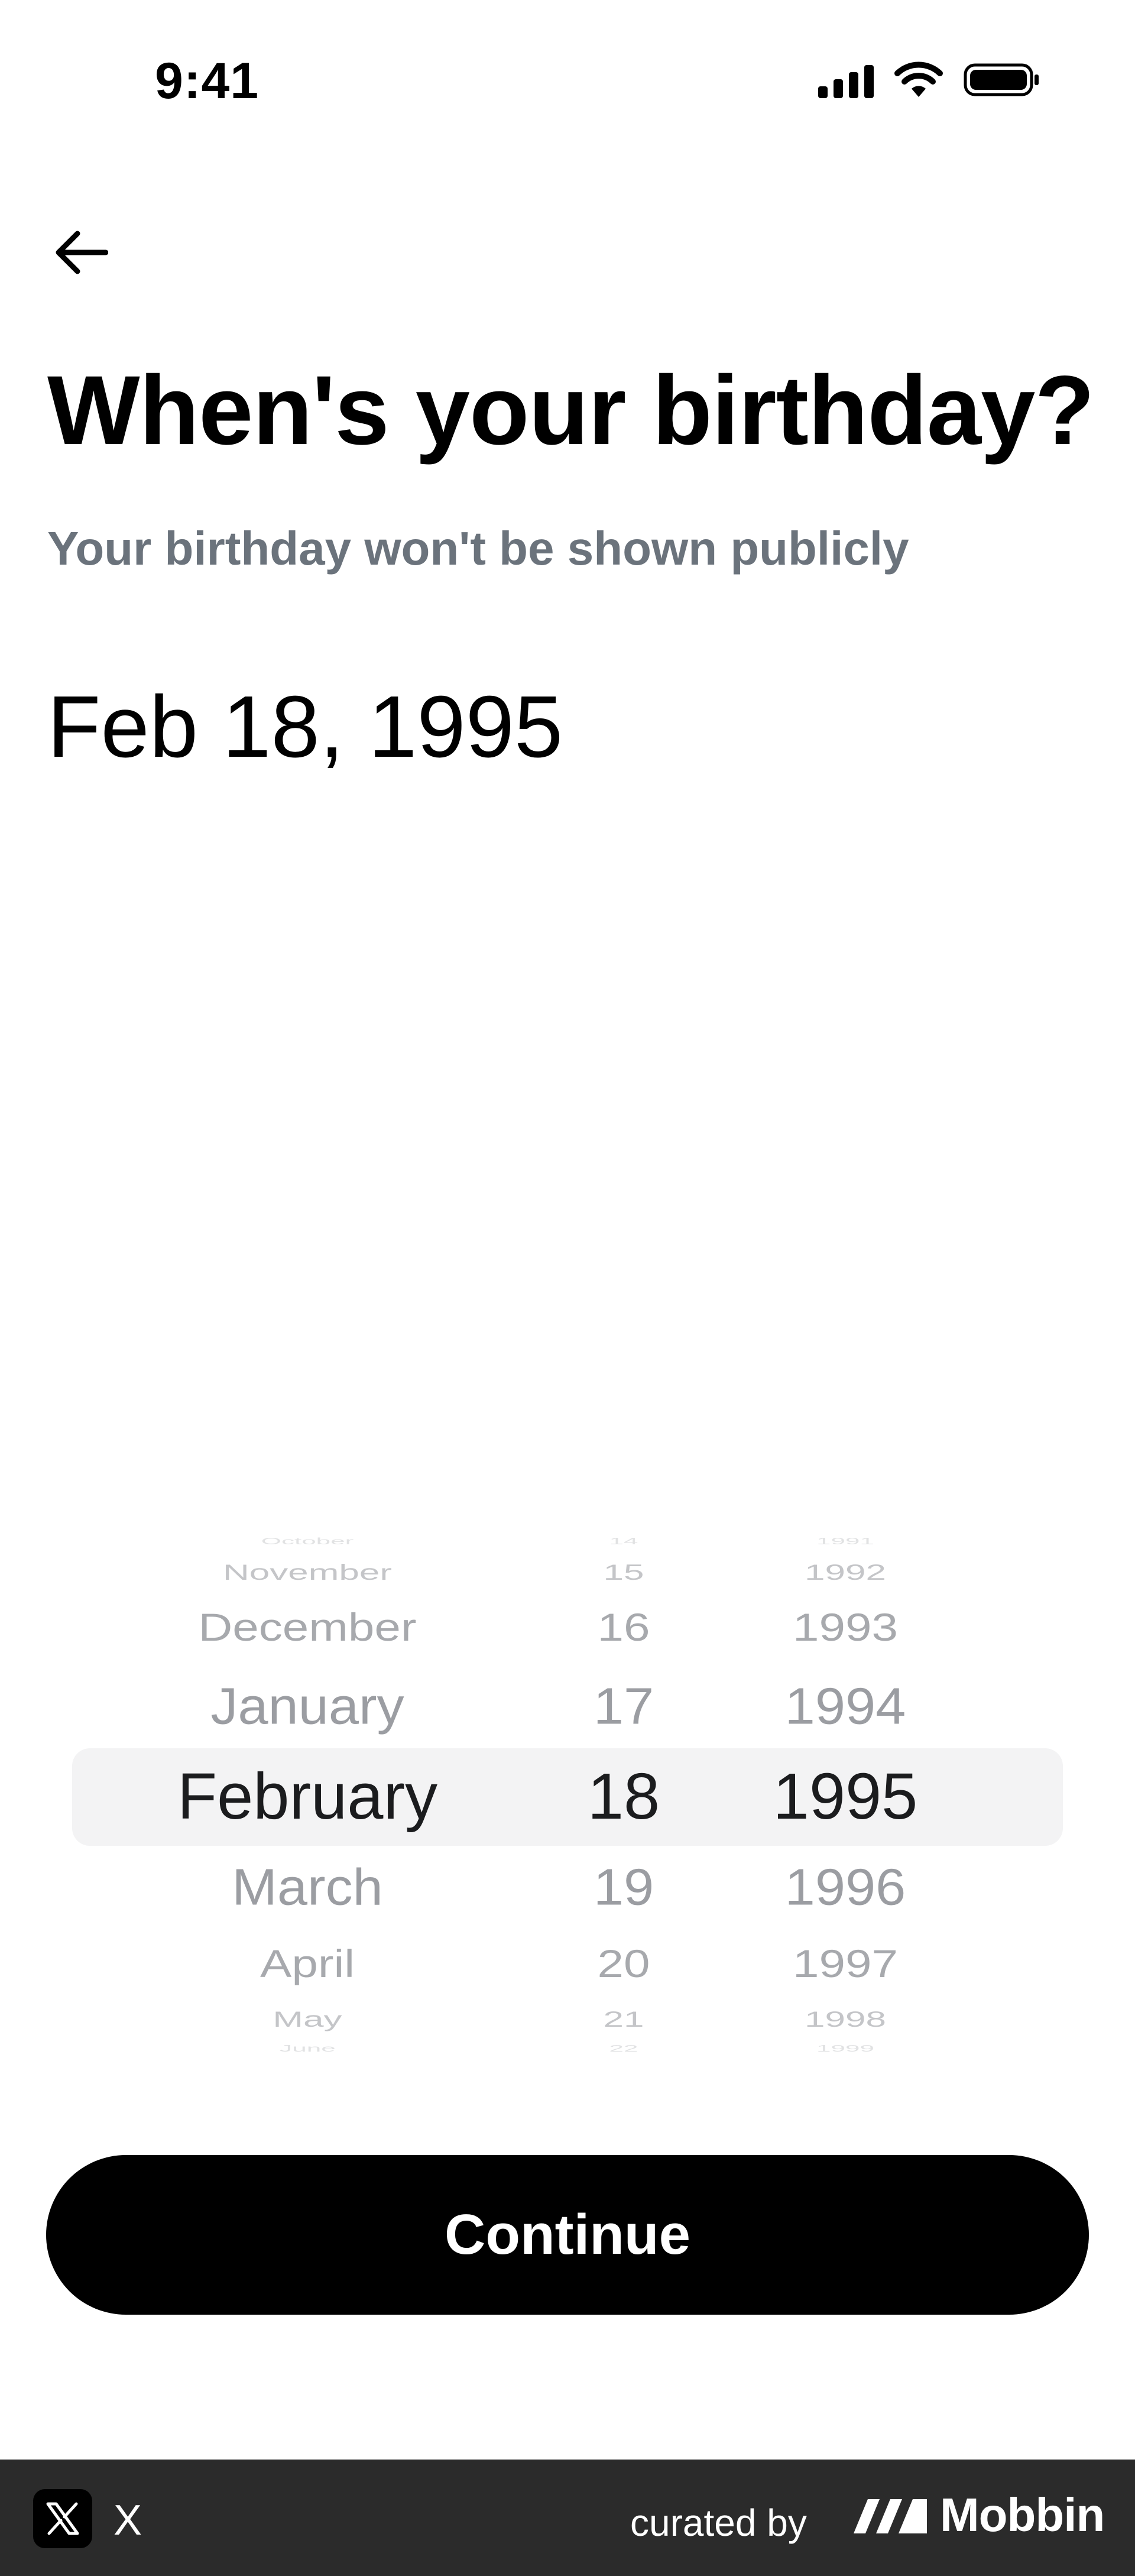 The height and width of the screenshot is (2576, 1135). What do you see at coordinates (845, 2048) in the screenshot?
I see `picker-year-option: 1999` at bounding box center [845, 2048].